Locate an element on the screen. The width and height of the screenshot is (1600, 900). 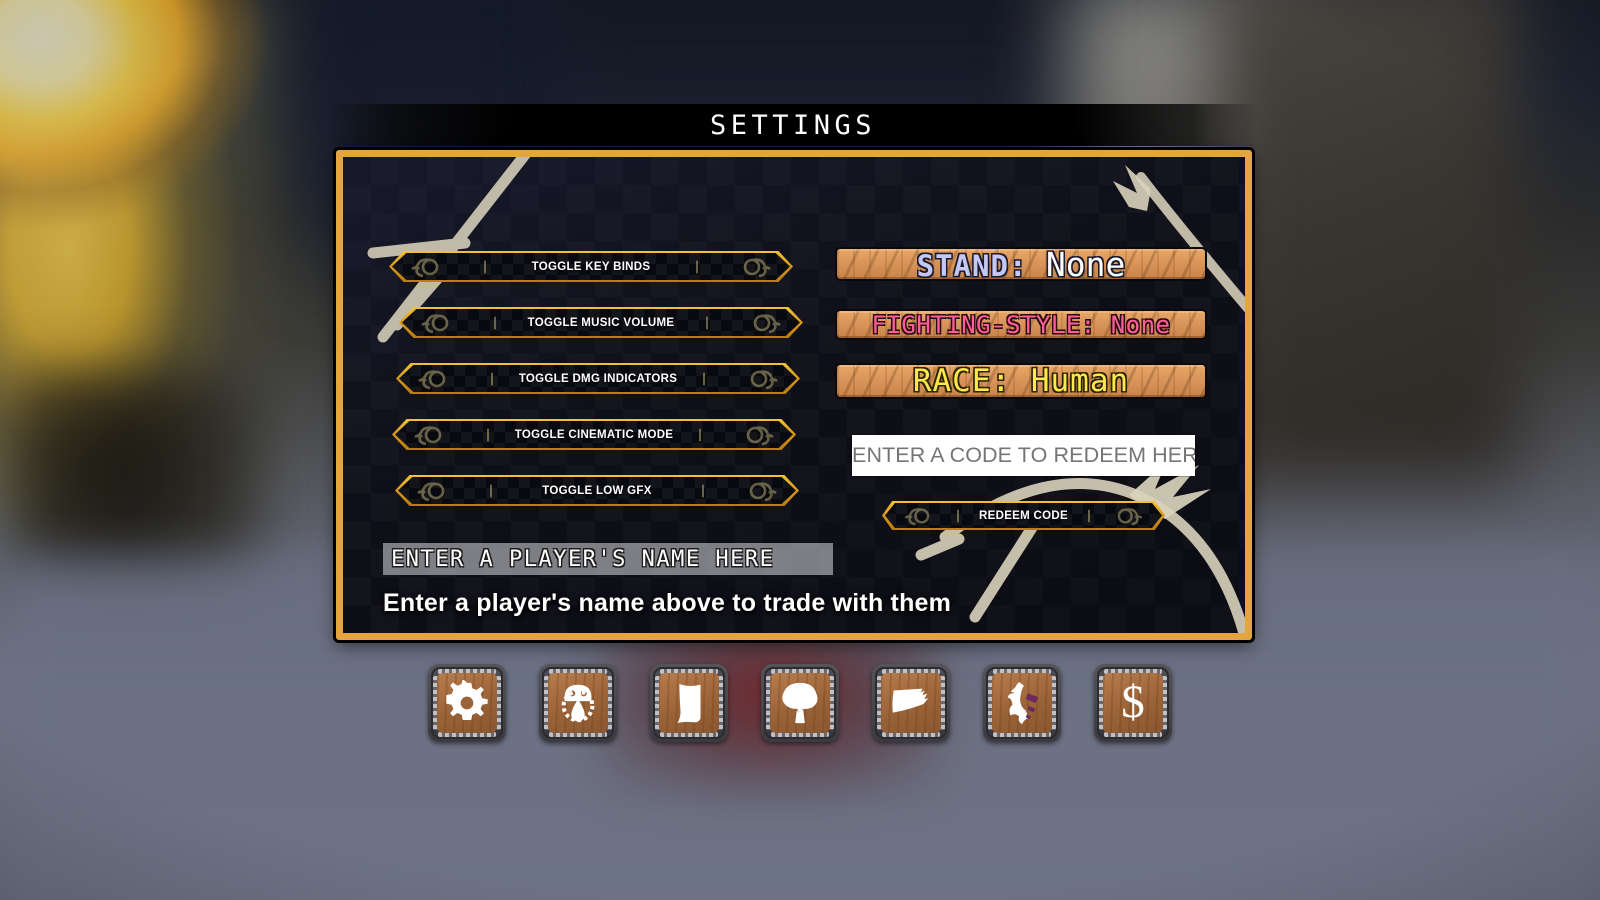
bottom-icon-bar: $ is located at coordinates (800, 702).